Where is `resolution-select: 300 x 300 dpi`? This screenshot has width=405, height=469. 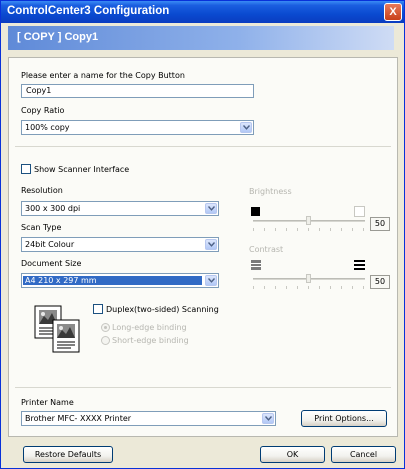 resolution-select: 300 x 300 dpi is located at coordinates (120, 208).